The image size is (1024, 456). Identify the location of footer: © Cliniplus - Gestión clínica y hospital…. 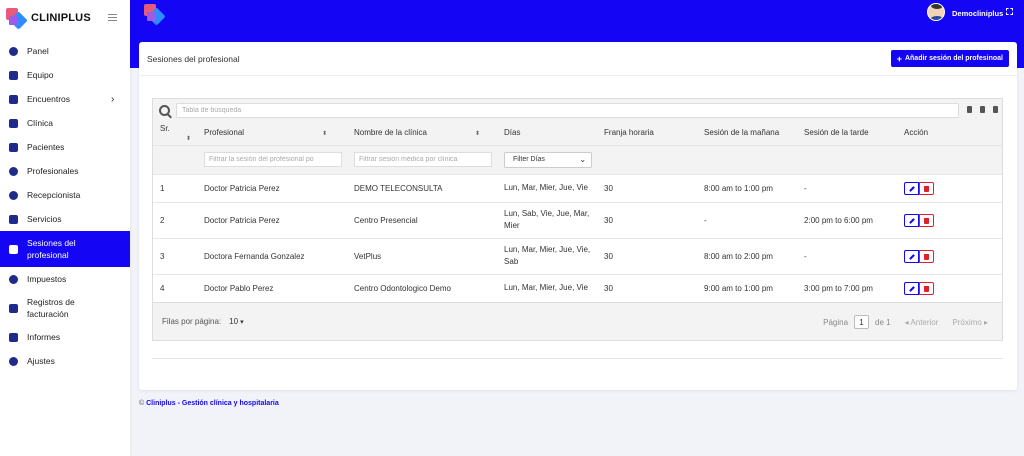
(209, 403).